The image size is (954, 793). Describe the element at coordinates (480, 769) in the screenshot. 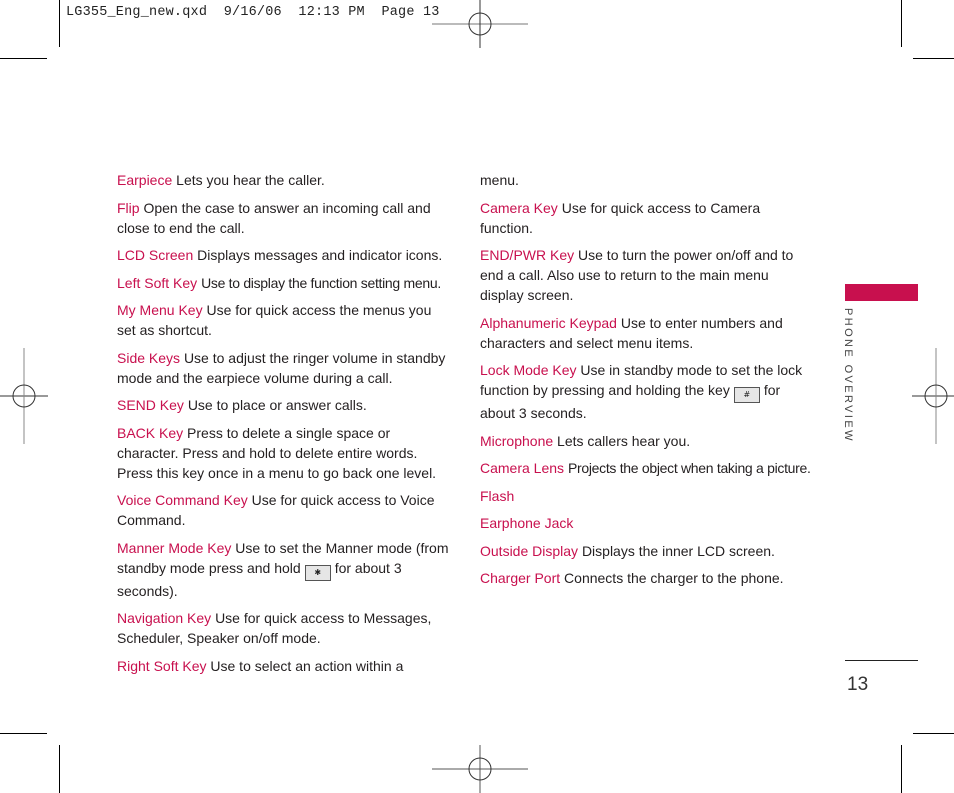

I see `registration-mark-bottom` at that location.